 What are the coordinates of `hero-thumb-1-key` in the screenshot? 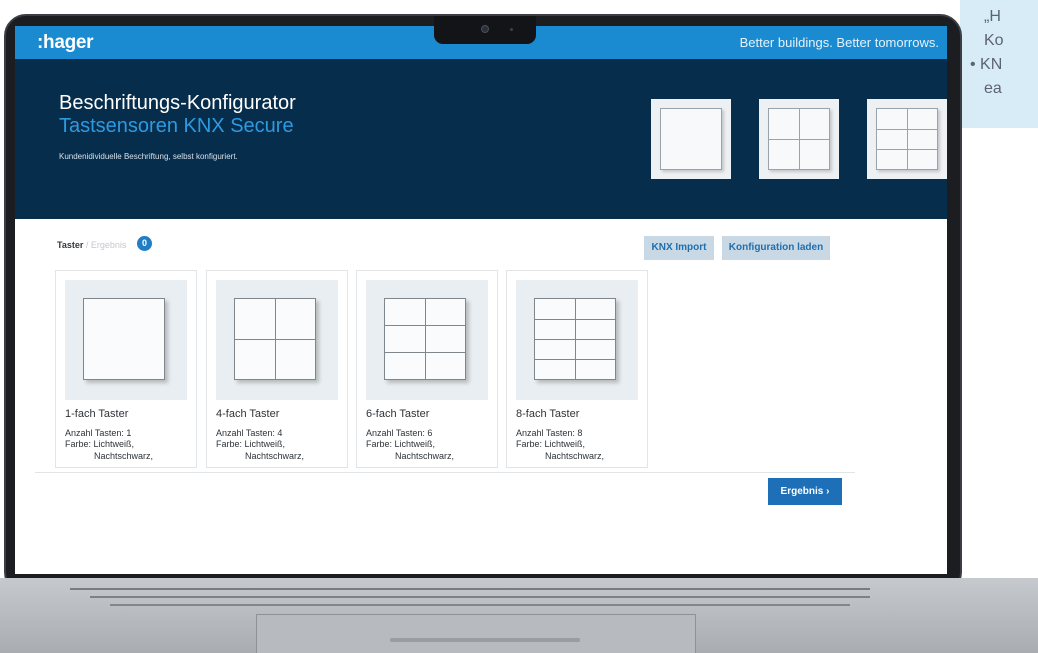 It's located at (691, 139).